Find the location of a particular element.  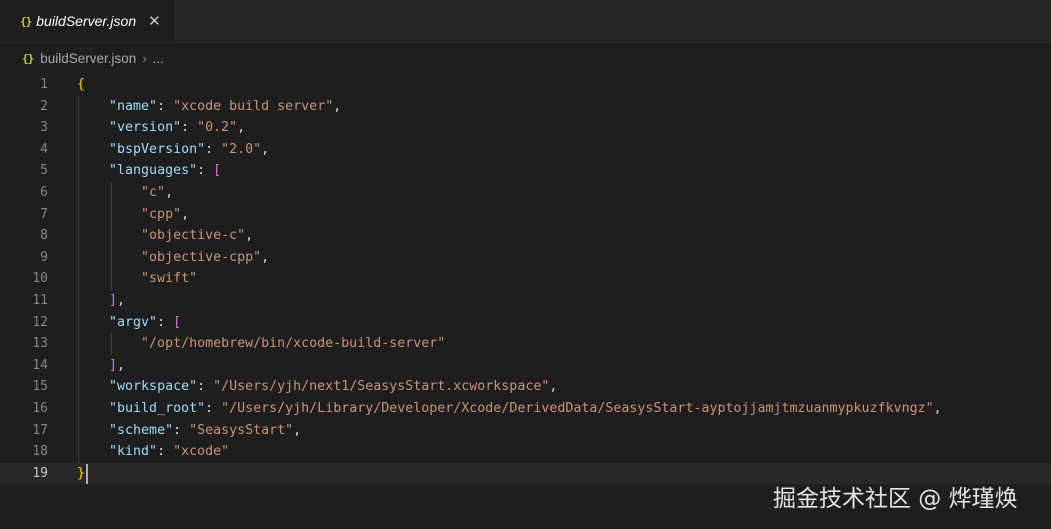

code-line: 12 "argv": [ is located at coordinates (525, 323).